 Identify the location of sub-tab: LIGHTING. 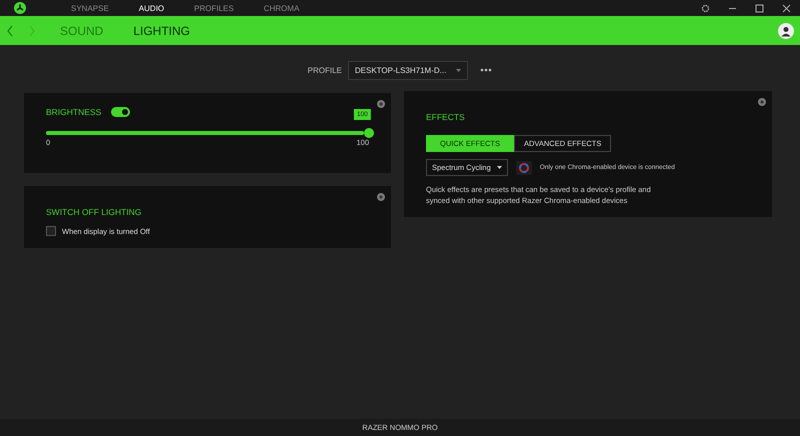
(161, 31).